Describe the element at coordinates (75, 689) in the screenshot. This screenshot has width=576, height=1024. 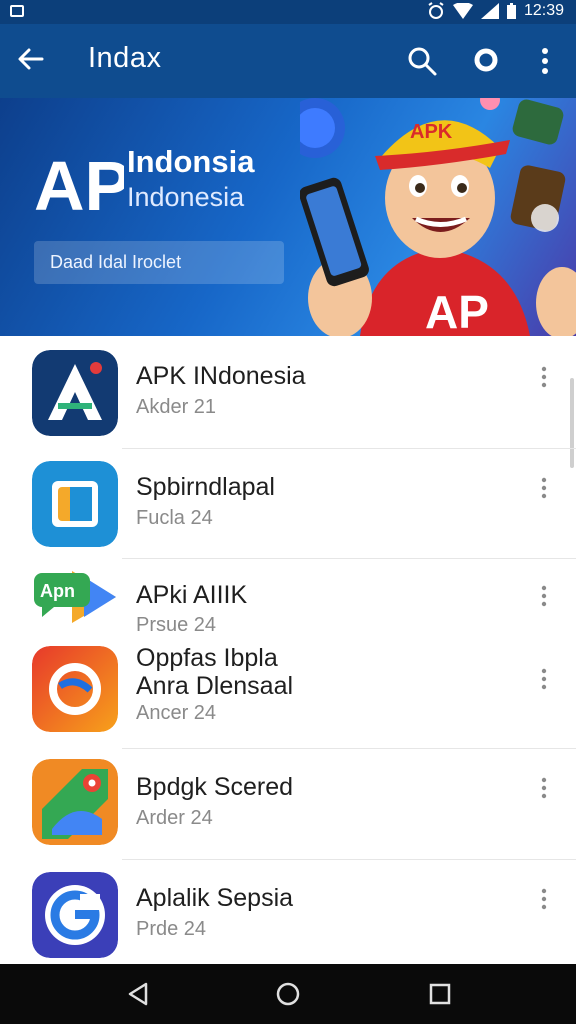
I see `oppfas-app-icon` at that location.